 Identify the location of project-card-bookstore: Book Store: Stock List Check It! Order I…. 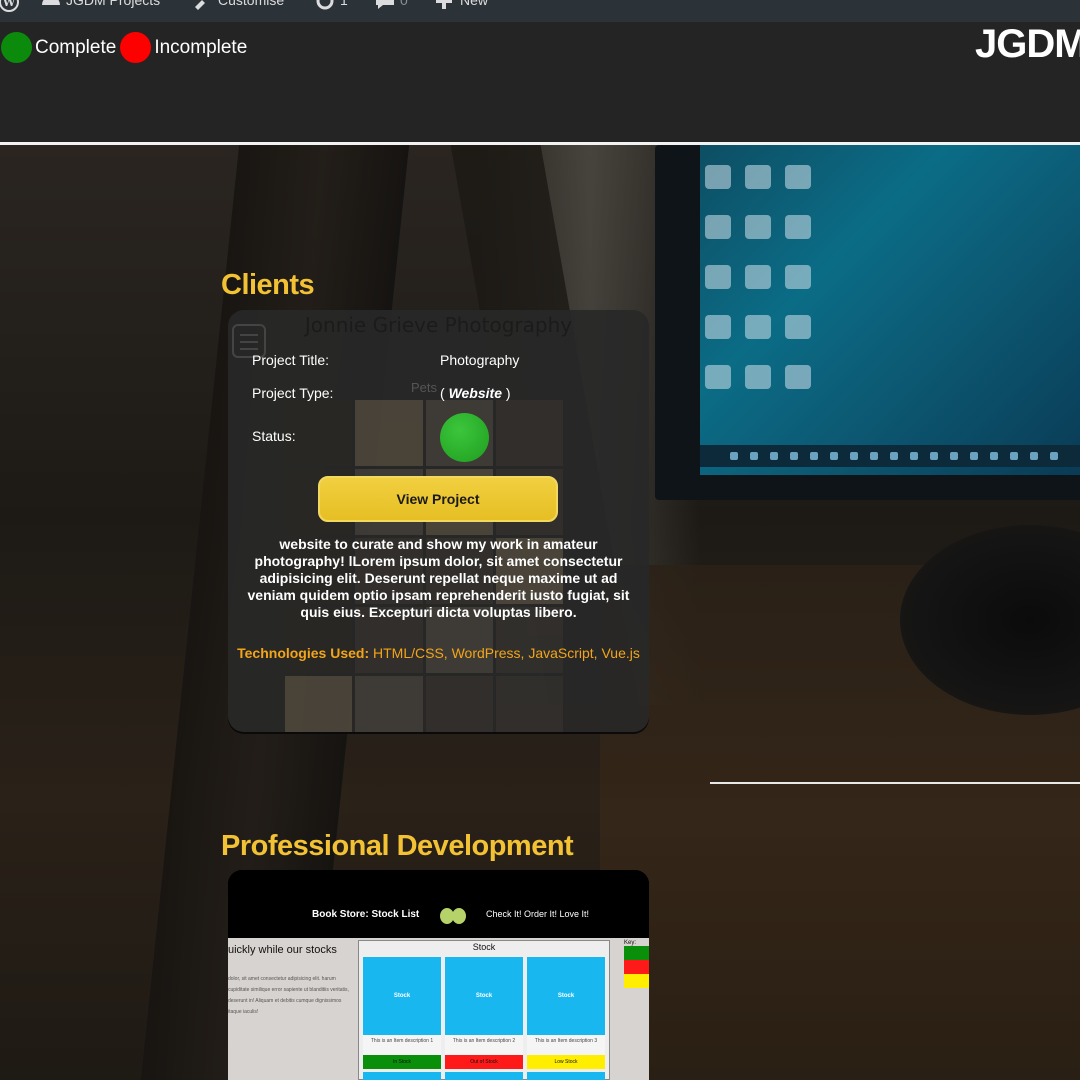
(438, 975).